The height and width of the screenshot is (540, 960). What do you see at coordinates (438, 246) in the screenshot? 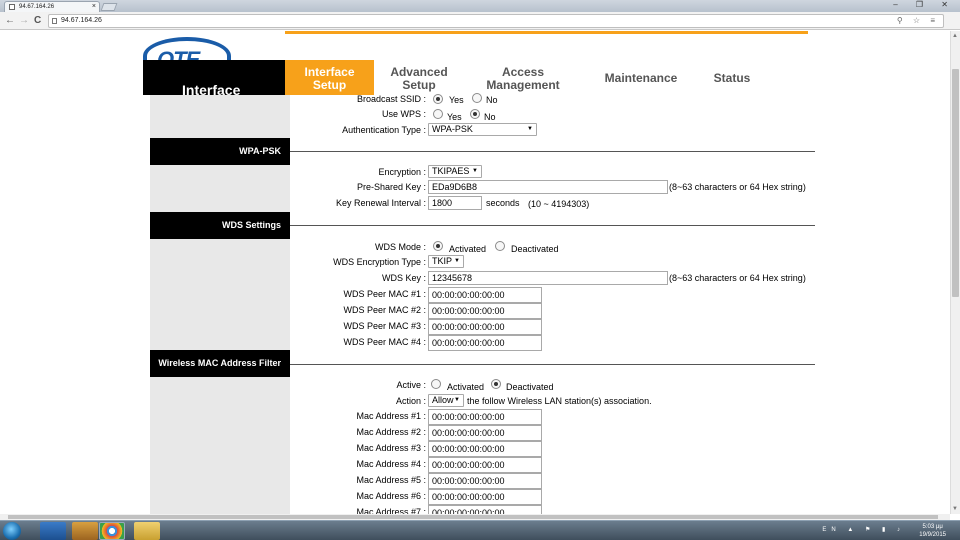
I see `wds-activated-radio` at bounding box center [438, 246].